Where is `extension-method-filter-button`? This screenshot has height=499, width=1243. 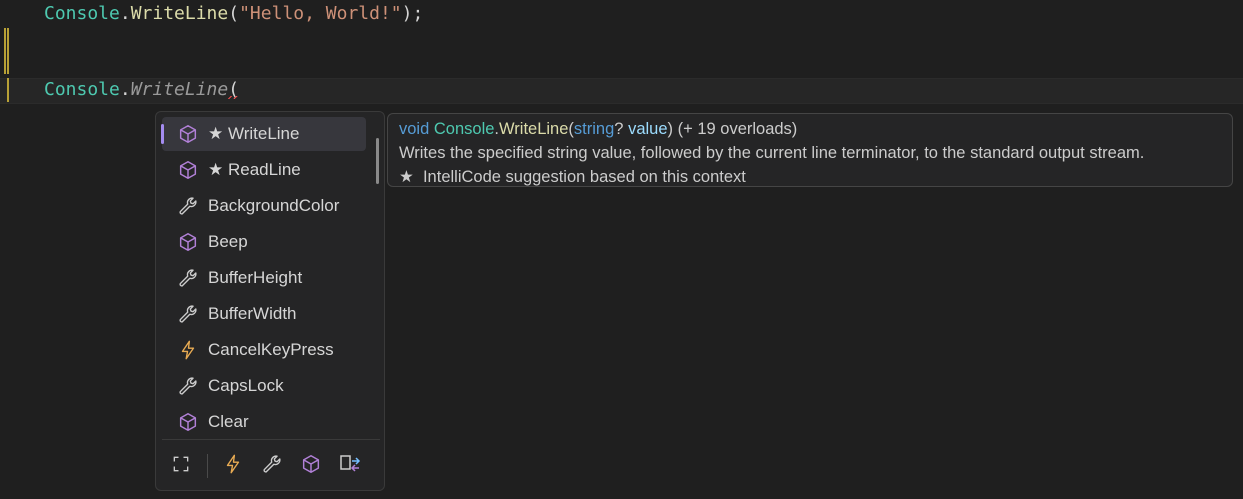 extension-method-filter-button is located at coordinates (350, 466).